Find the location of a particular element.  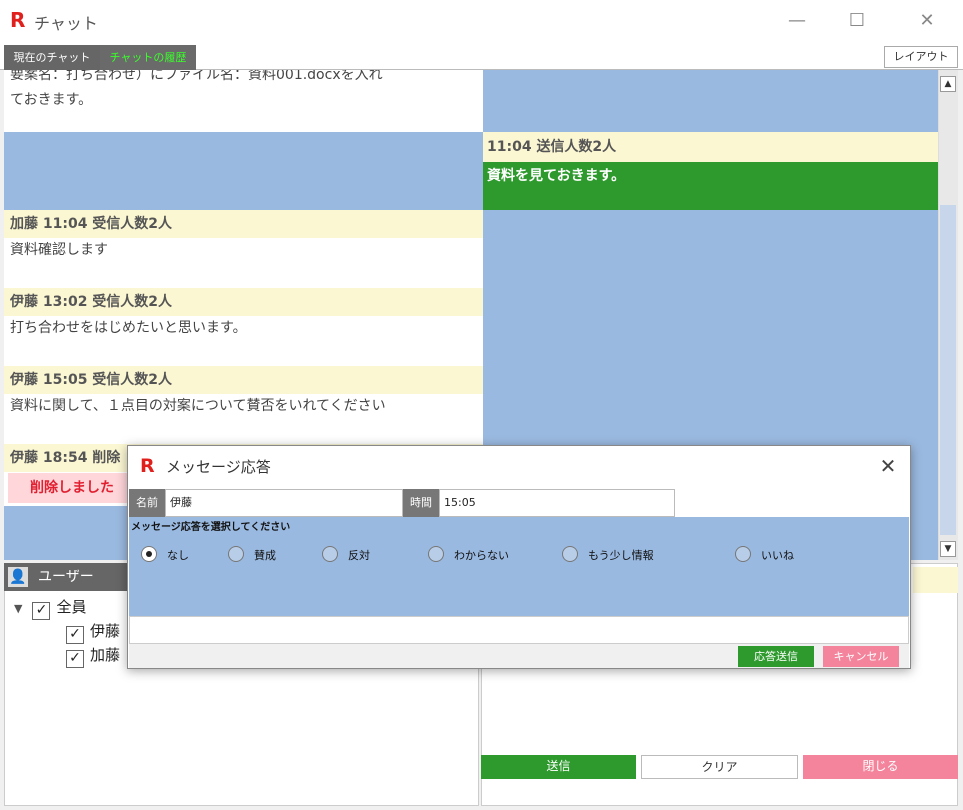

radio-none: なし is located at coordinates (165, 555).